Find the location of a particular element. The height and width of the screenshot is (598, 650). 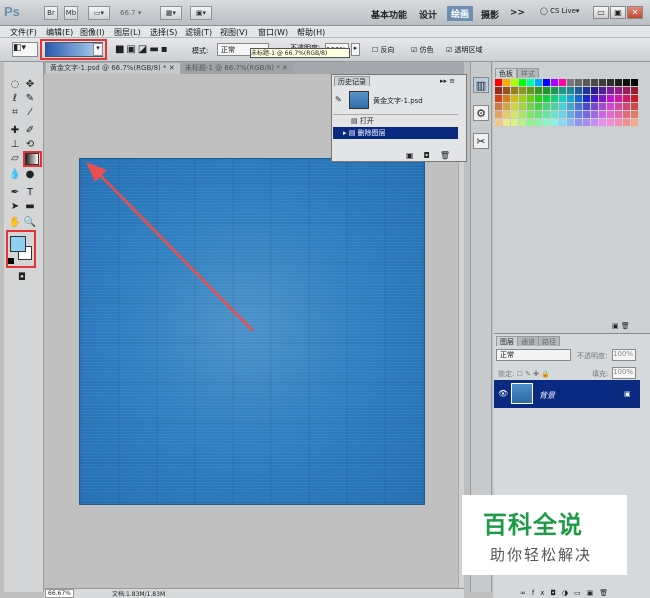

panel-menu-icon: ▸▸ ≡ is located at coordinates (447, 81).